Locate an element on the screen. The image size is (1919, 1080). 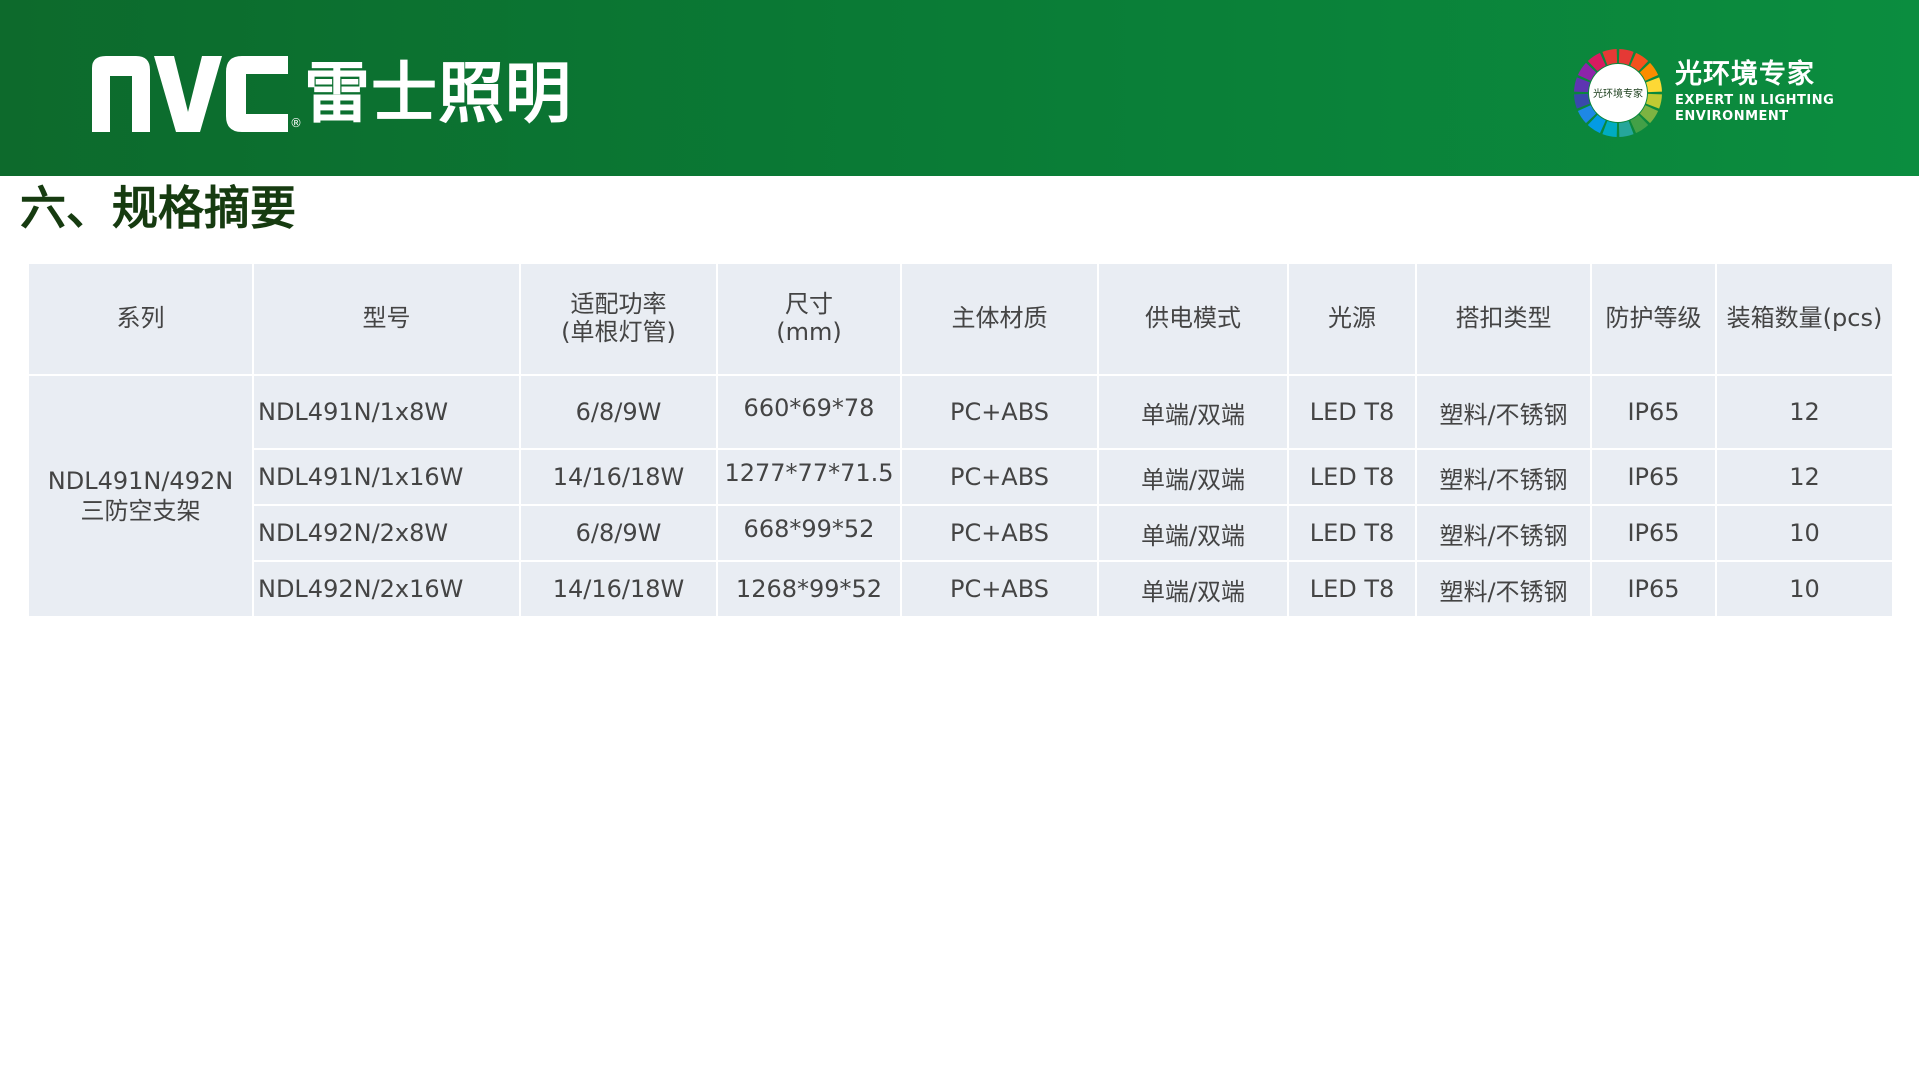
header-supply: 供电模式 is located at coordinates (1193, 320).